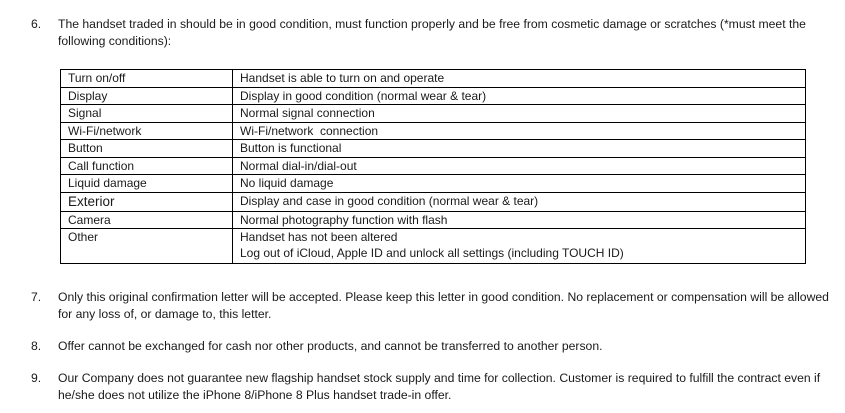  Describe the element at coordinates (519, 165) in the screenshot. I see `condition-requirement: Normal dial-in/dial-out` at that location.